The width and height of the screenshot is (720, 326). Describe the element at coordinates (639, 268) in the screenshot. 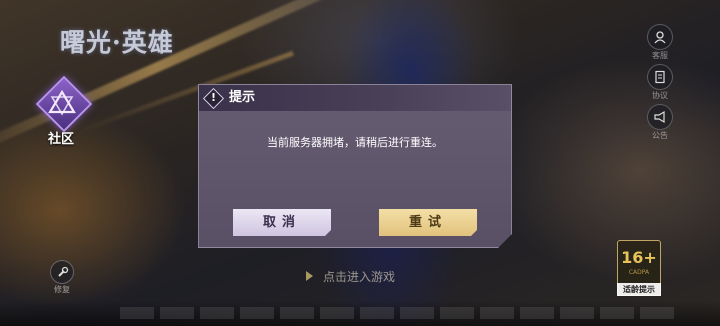

I see `age-rating-badge: 16+ CADPA 适龄提示` at that location.